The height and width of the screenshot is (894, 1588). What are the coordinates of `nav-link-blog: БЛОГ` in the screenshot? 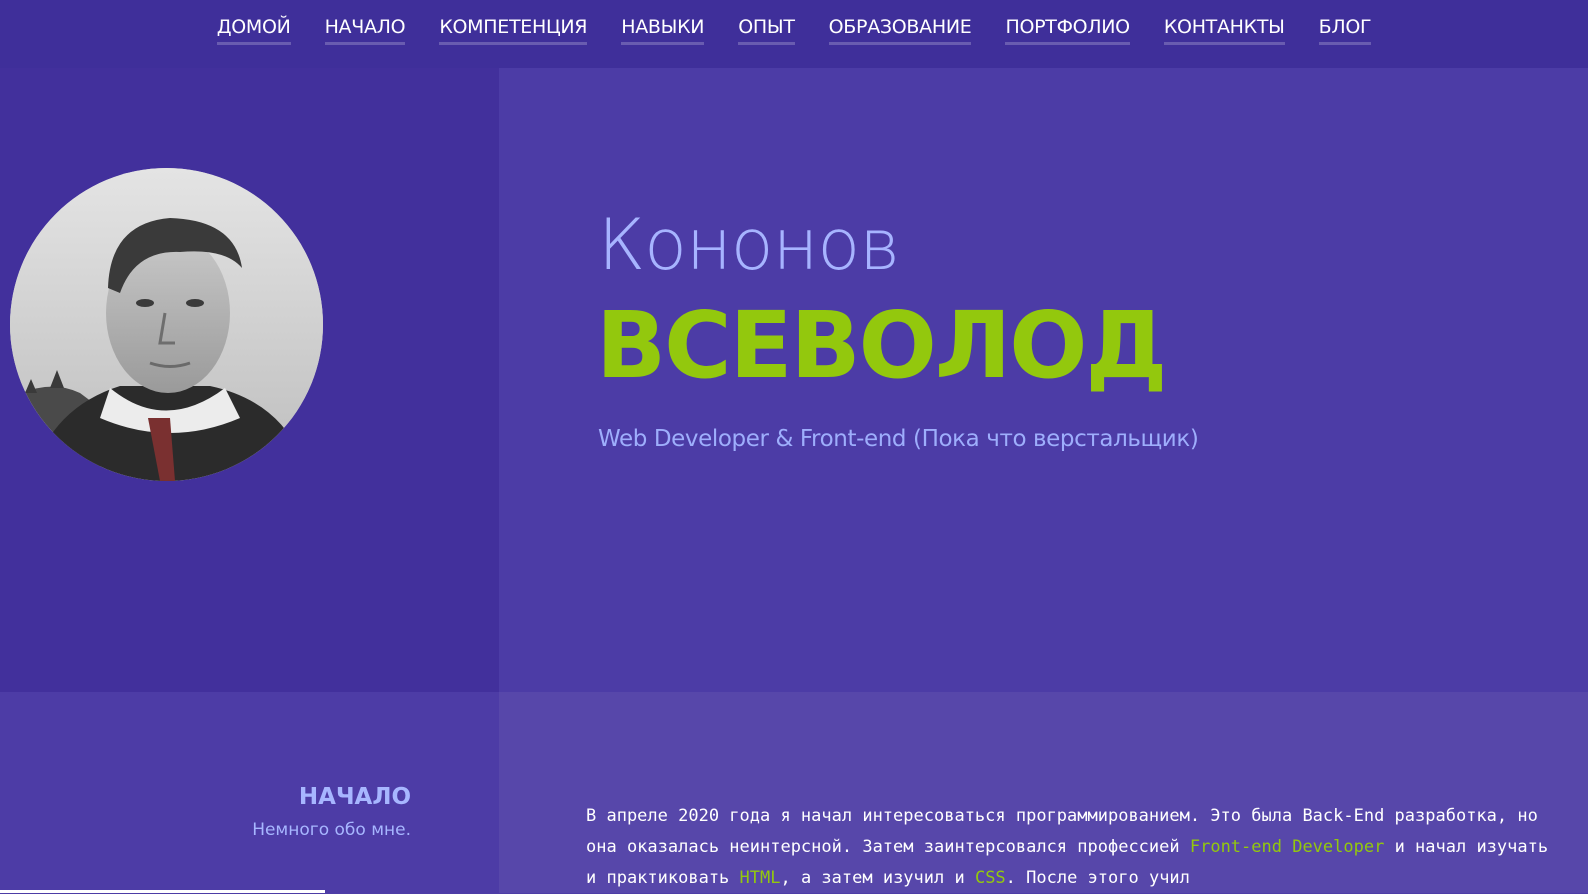 It's located at (1345, 30).